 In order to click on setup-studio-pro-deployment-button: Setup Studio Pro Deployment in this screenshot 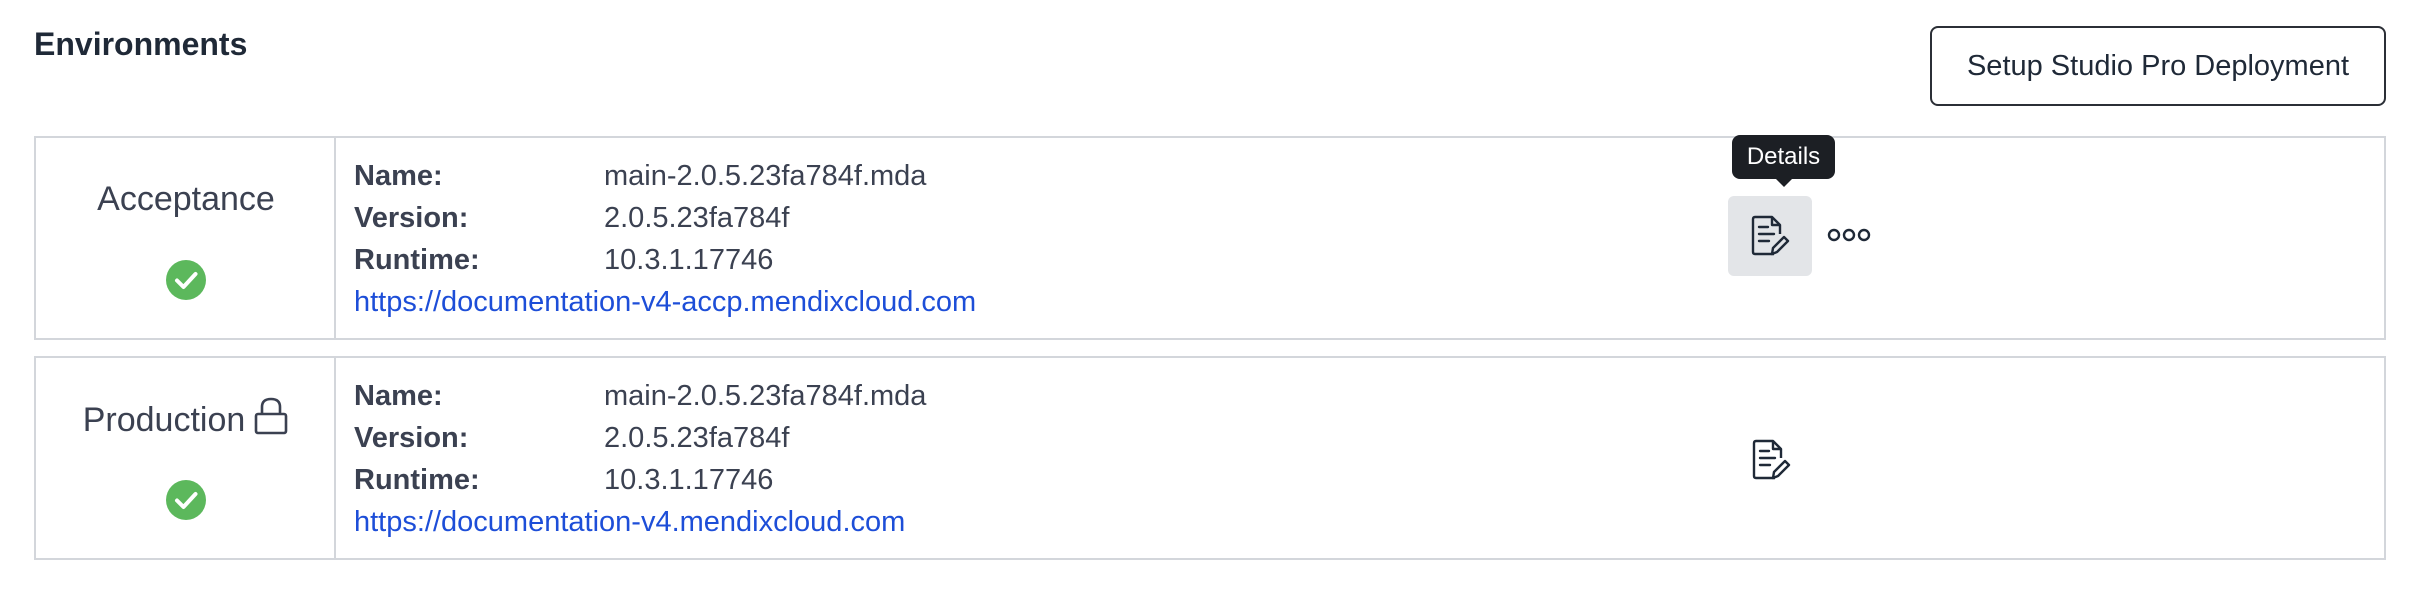, I will do `click(2158, 66)`.